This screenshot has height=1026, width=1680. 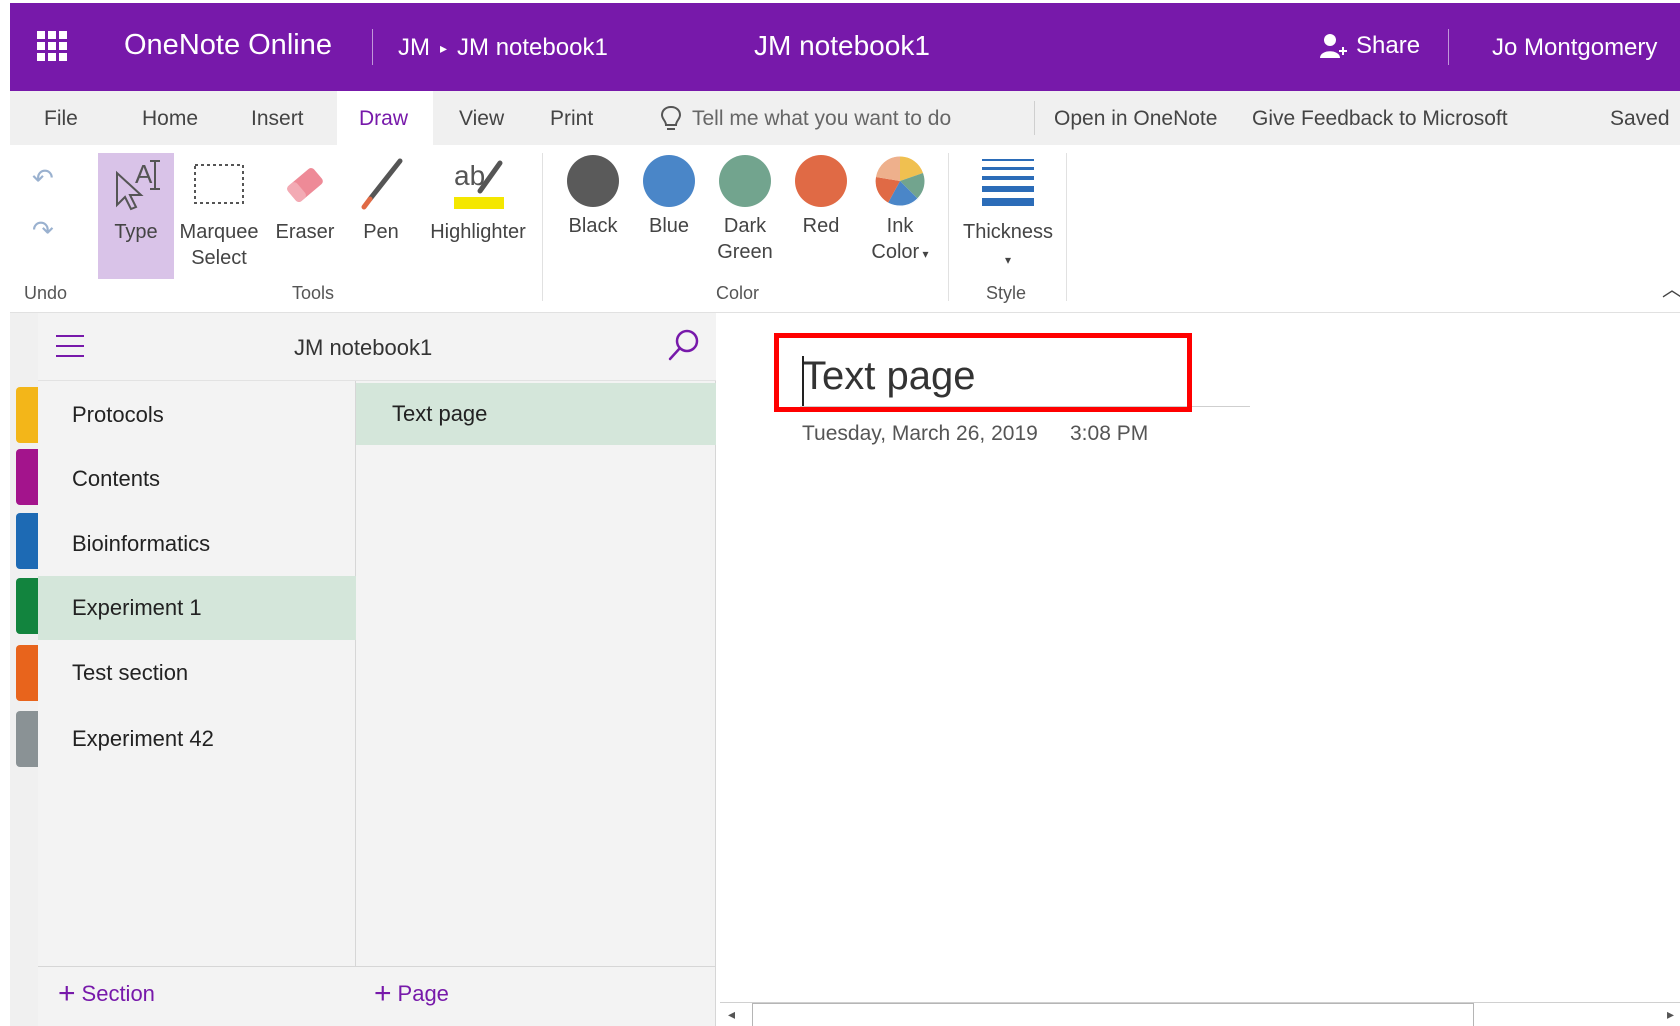 I want to click on ink-color-label-2: Color, so click(x=895, y=252).